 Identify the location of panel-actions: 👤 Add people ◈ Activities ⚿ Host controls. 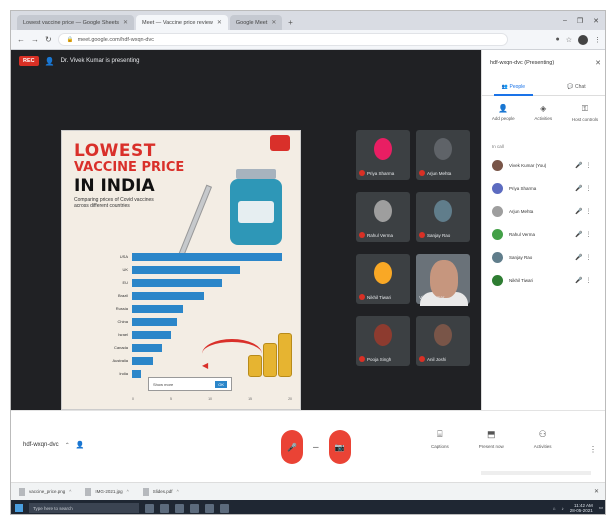
(543, 113).